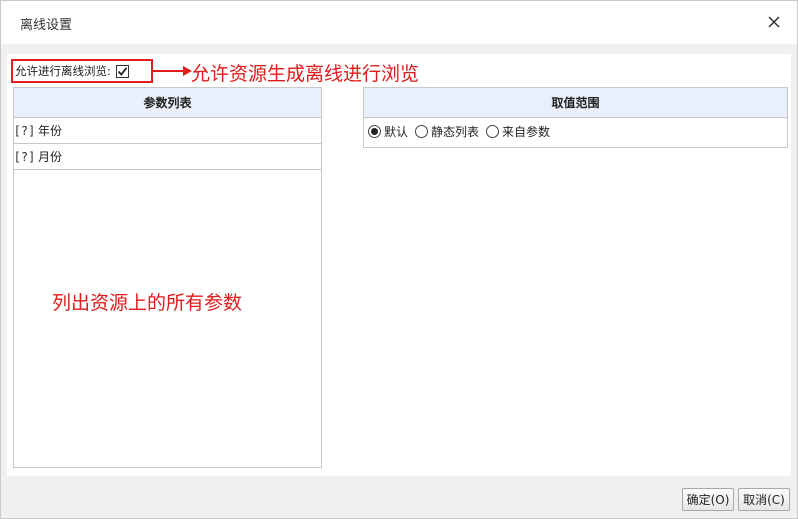 The image size is (798, 519). I want to click on offline-label: 允许进行离线浏览:, so click(63, 71).